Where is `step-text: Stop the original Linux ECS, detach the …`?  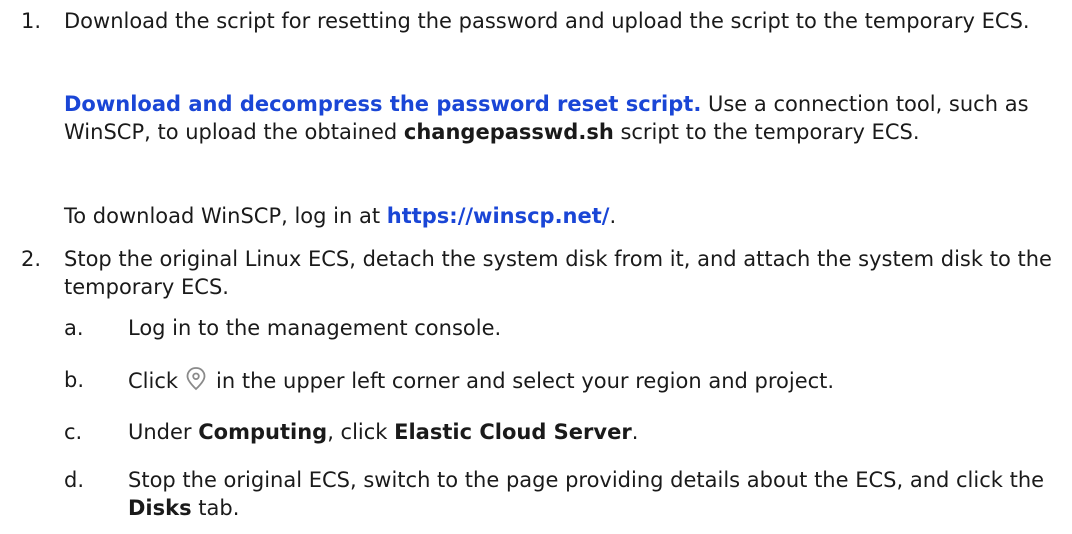
step-text: Stop the original Linux ECS, detach the … is located at coordinates (558, 273).